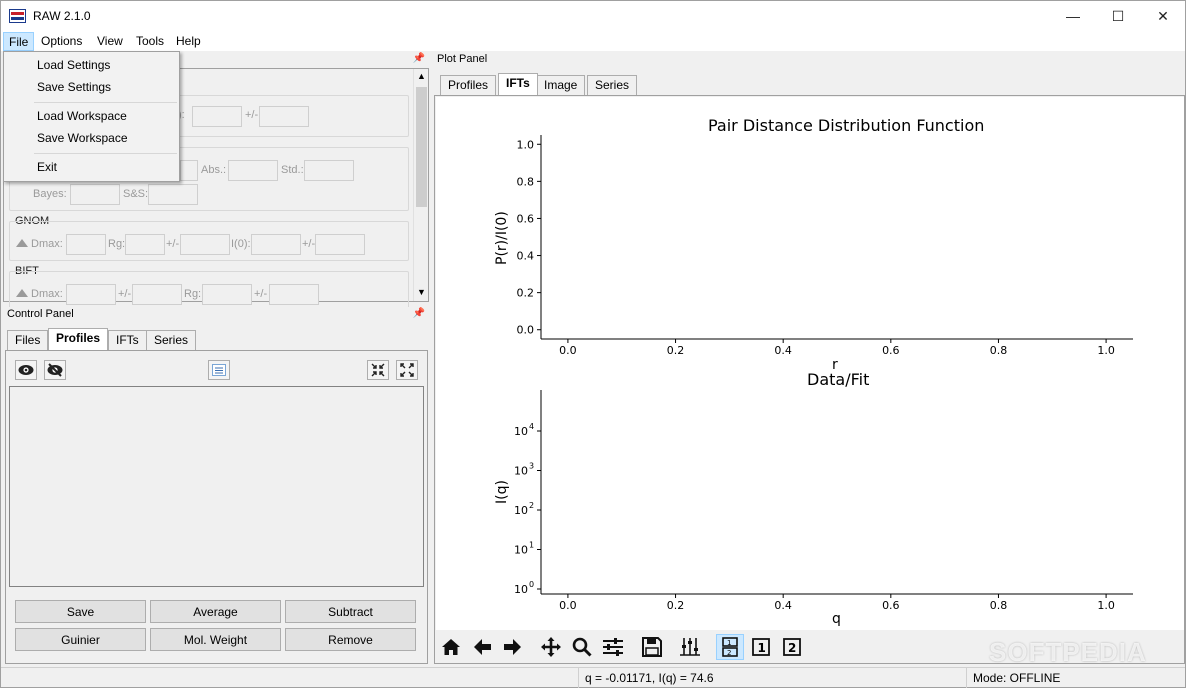  What do you see at coordinates (792, 647) in the screenshot?
I see `plot-2-button: 2` at bounding box center [792, 647].